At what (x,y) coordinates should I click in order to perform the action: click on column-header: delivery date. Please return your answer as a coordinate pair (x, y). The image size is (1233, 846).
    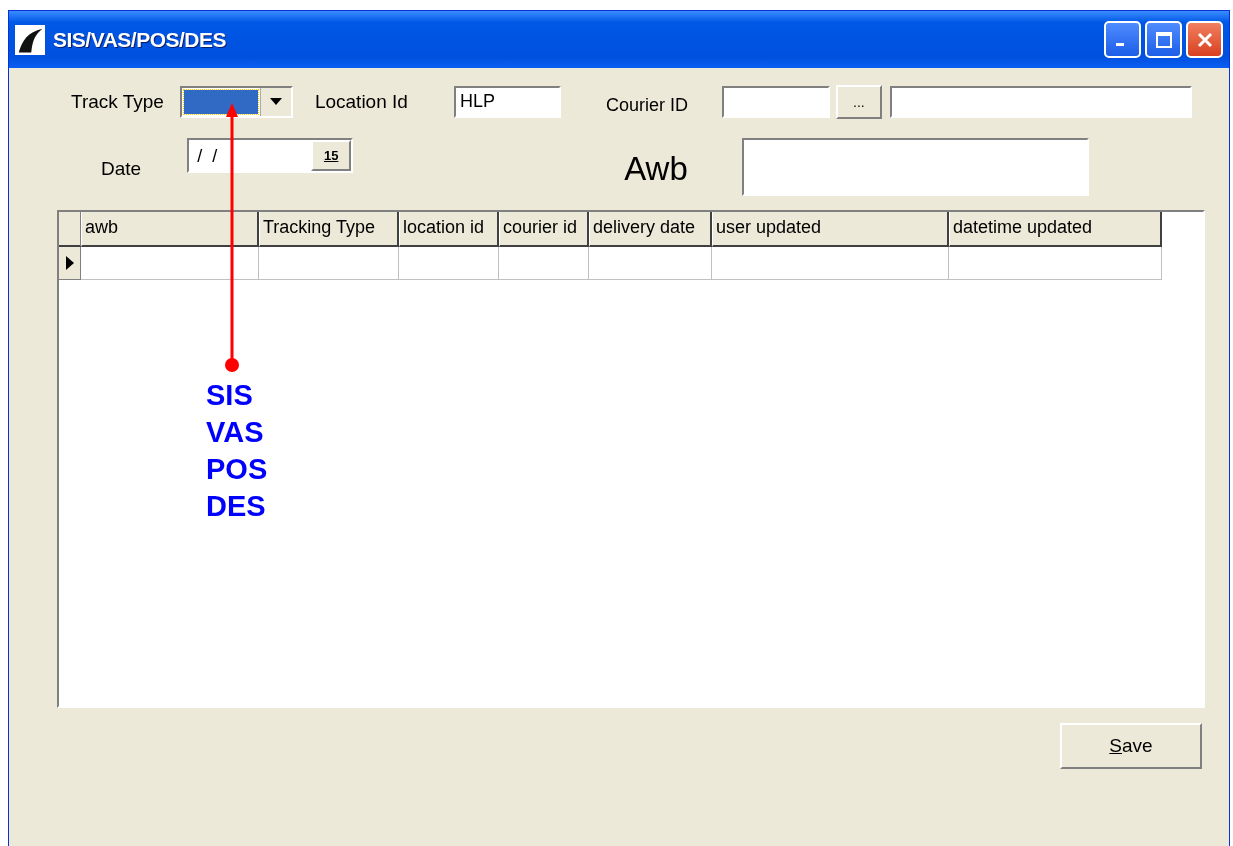
    Looking at the image, I should click on (650, 229).